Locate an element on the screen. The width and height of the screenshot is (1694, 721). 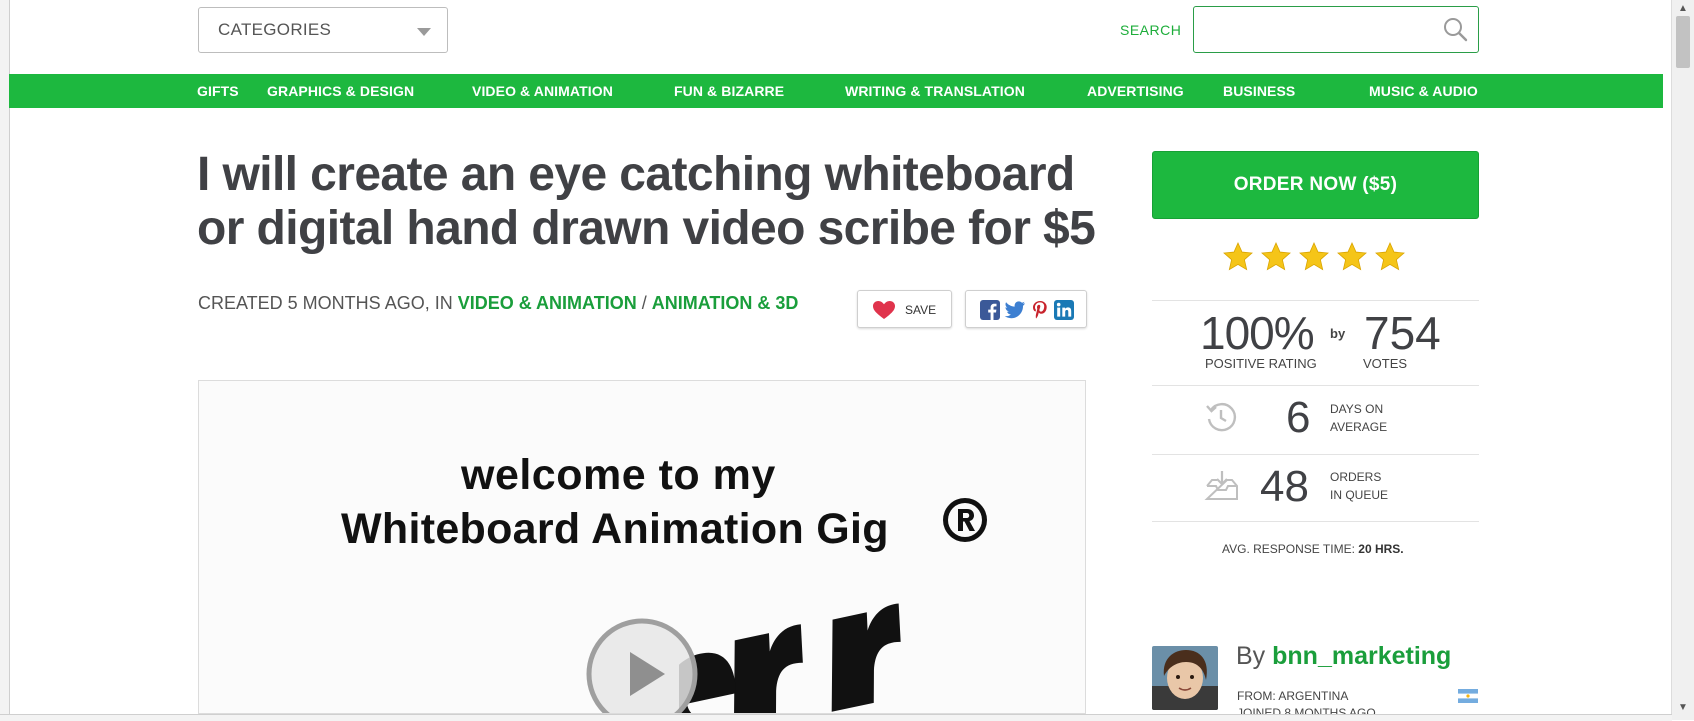
gig-title-line-1: I will create an eye catching whiteboard is located at coordinates (636, 174).